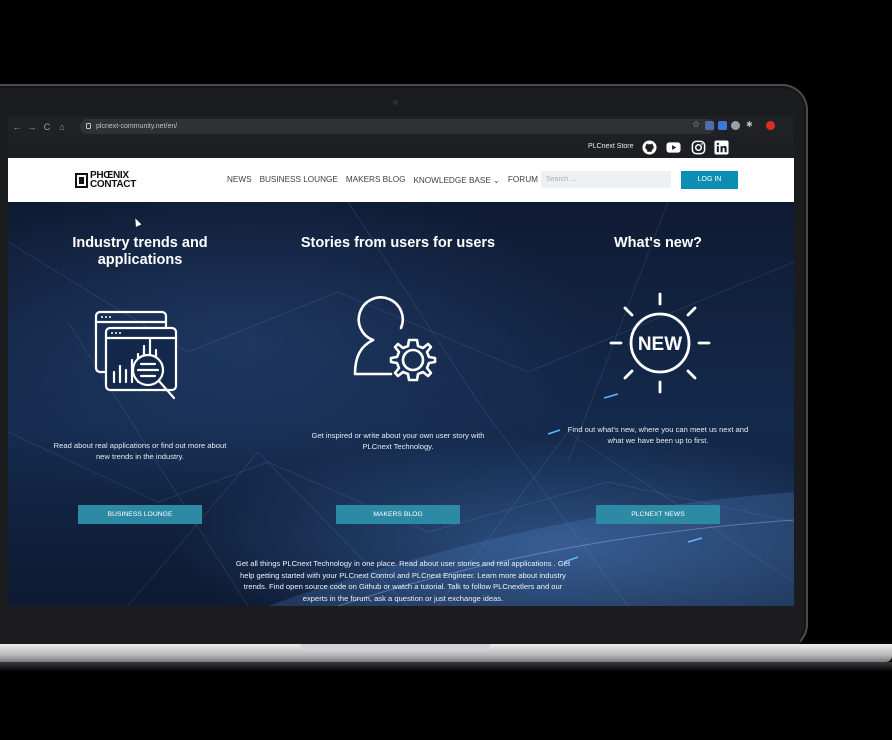  What do you see at coordinates (17, 127) in the screenshot?
I see `arrow-left-icon: ←` at bounding box center [17, 127].